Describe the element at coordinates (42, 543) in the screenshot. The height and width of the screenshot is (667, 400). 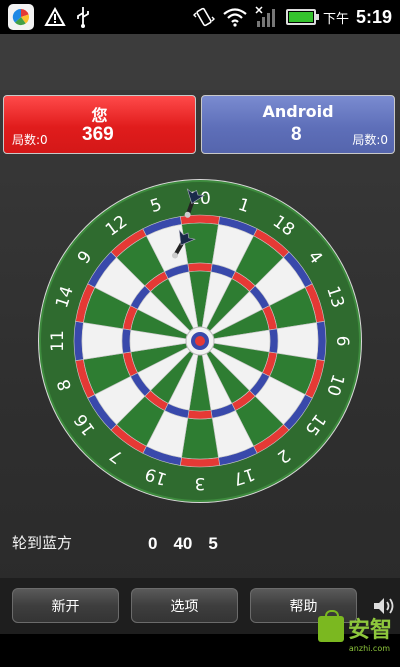
I see `turn-label: 轮到蓝方` at that location.